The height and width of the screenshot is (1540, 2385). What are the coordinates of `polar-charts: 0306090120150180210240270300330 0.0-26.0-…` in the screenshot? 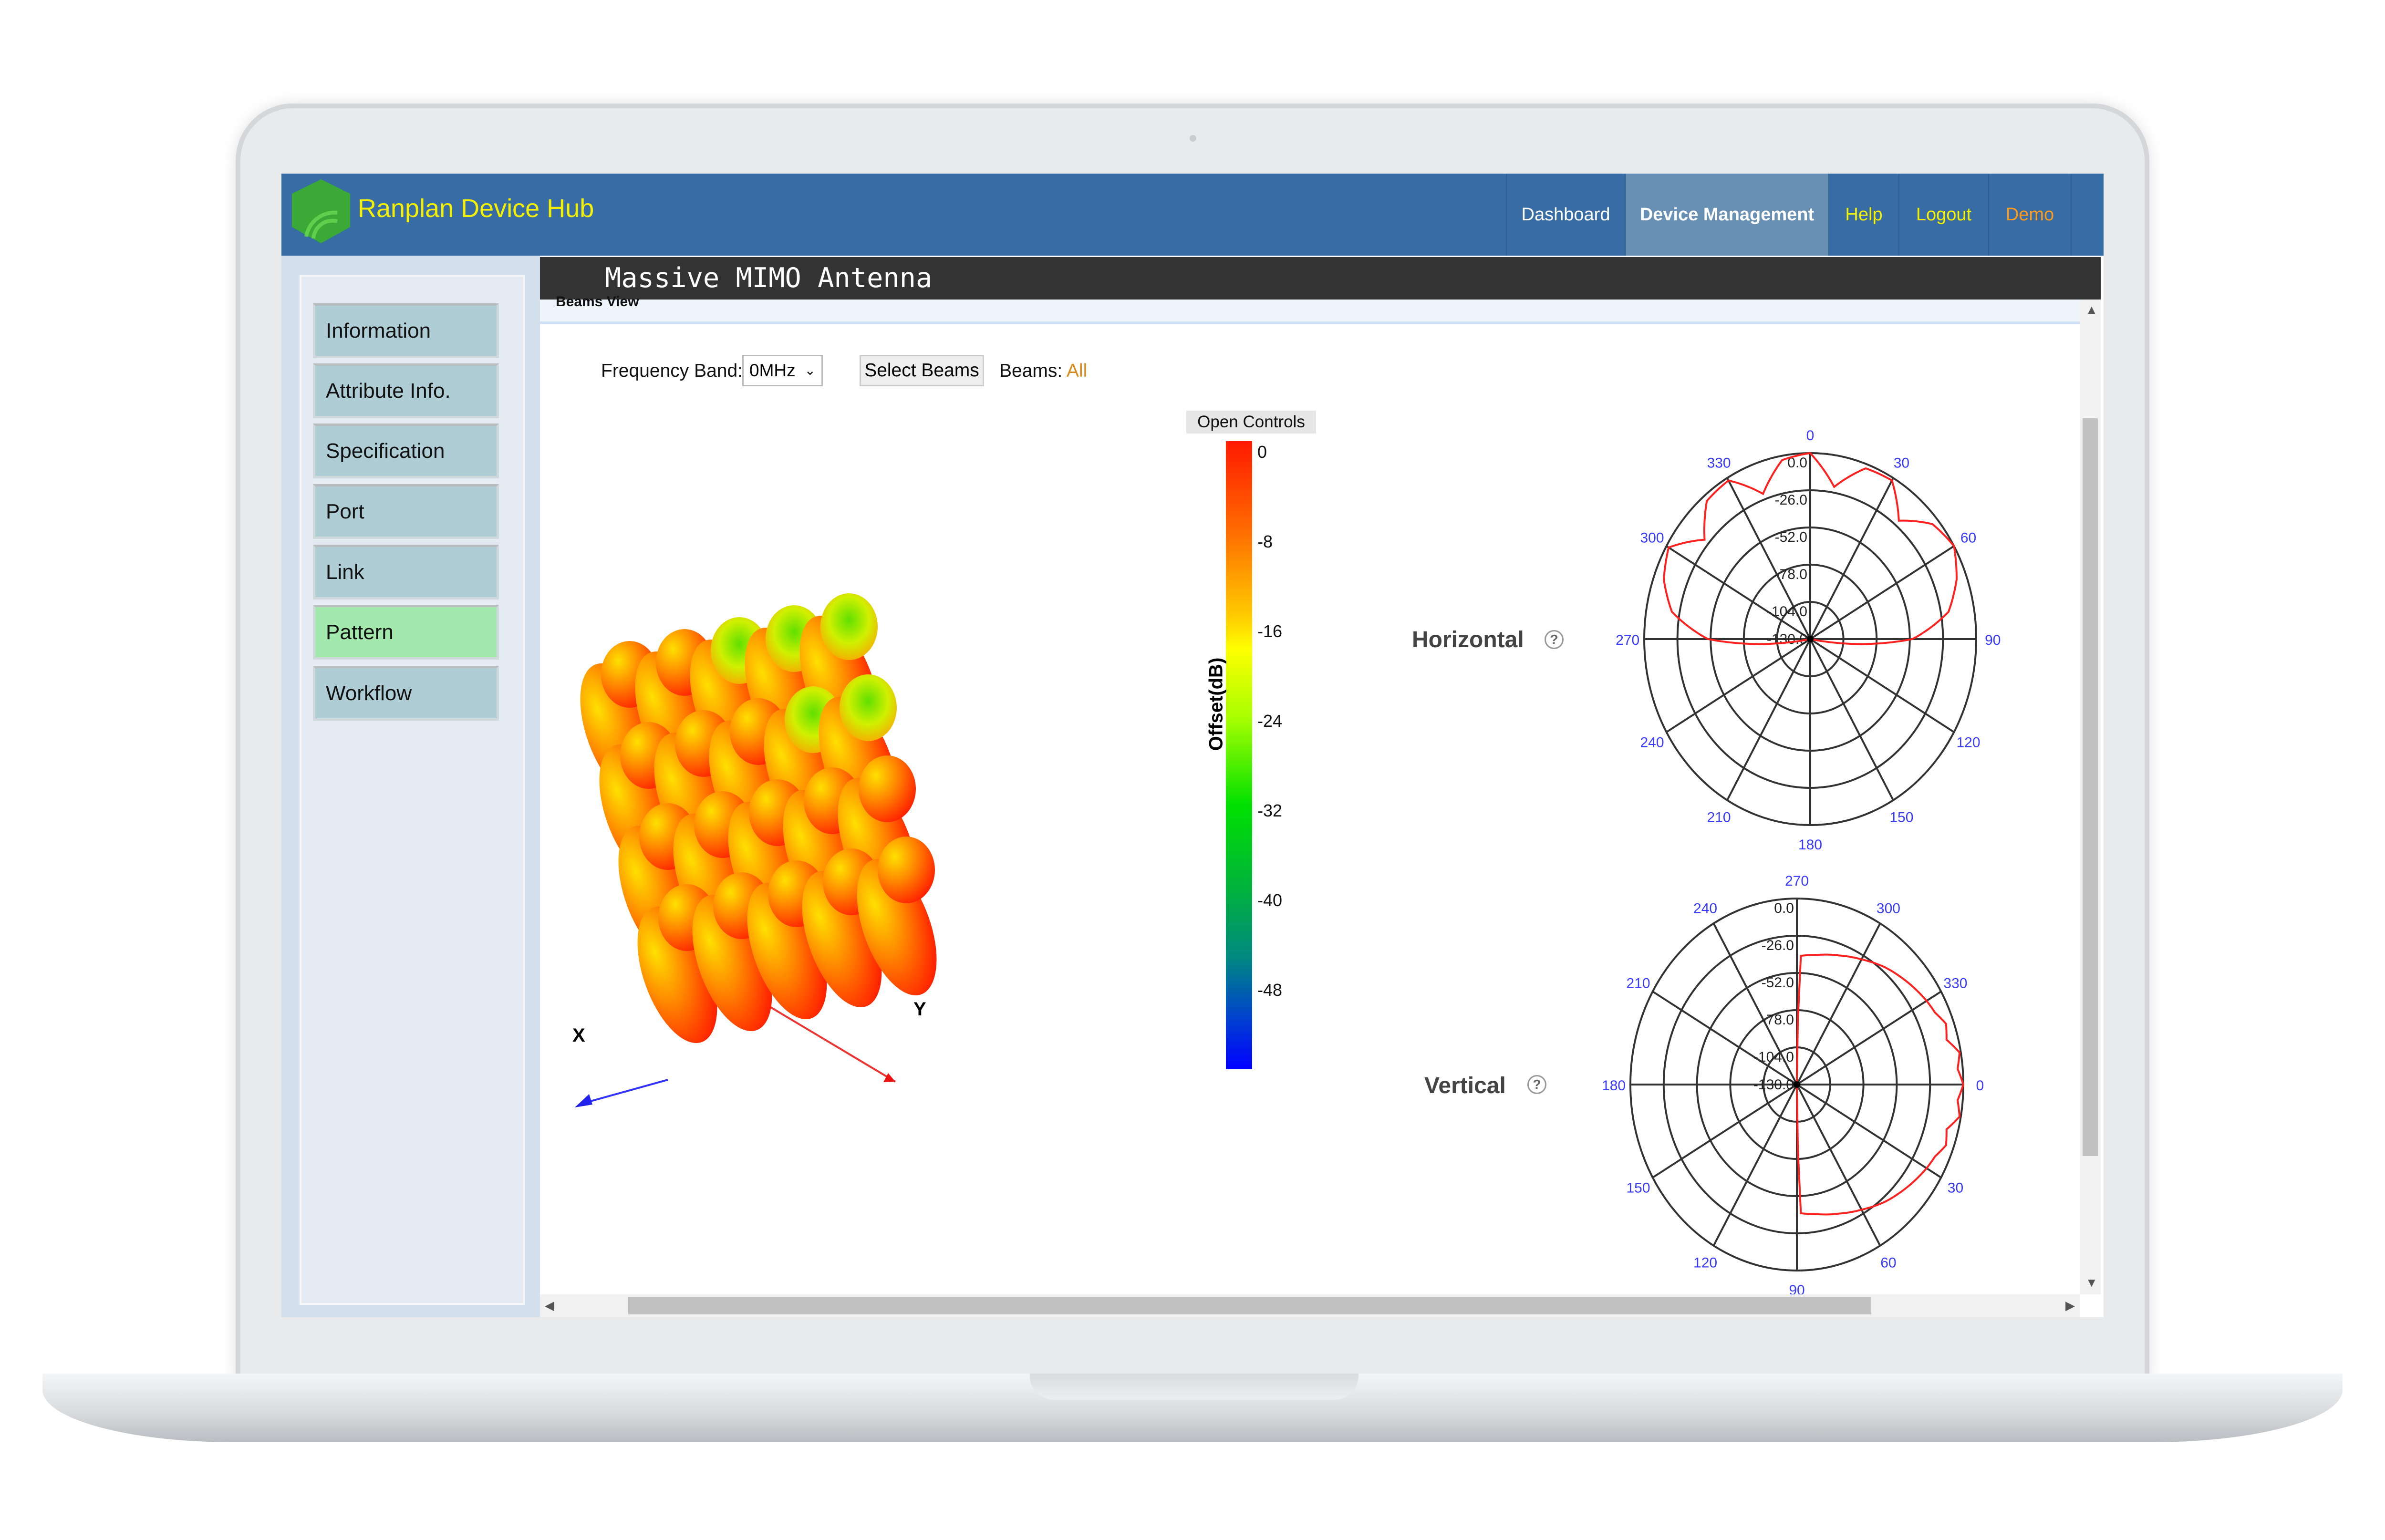 It's located at (1802, 863).